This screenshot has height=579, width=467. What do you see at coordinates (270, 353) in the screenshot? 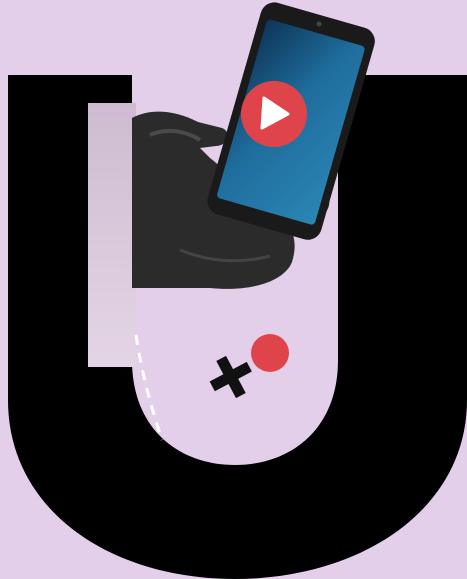
I see `red-dot` at bounding box center [270, 353].